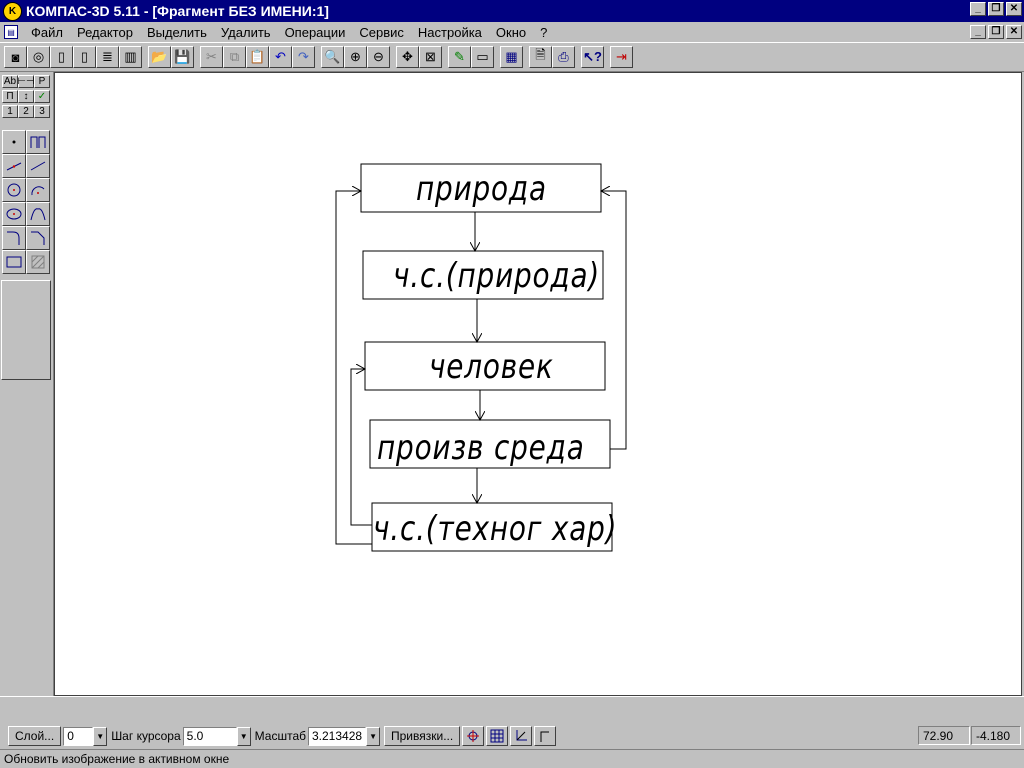 Image resolution: width=1024 pixels, height=768 pixels. What do you see at coordinates (42, 96) in the screenshot?
I see `palette-select-icon: ✓` at bounding box center [42, 96].